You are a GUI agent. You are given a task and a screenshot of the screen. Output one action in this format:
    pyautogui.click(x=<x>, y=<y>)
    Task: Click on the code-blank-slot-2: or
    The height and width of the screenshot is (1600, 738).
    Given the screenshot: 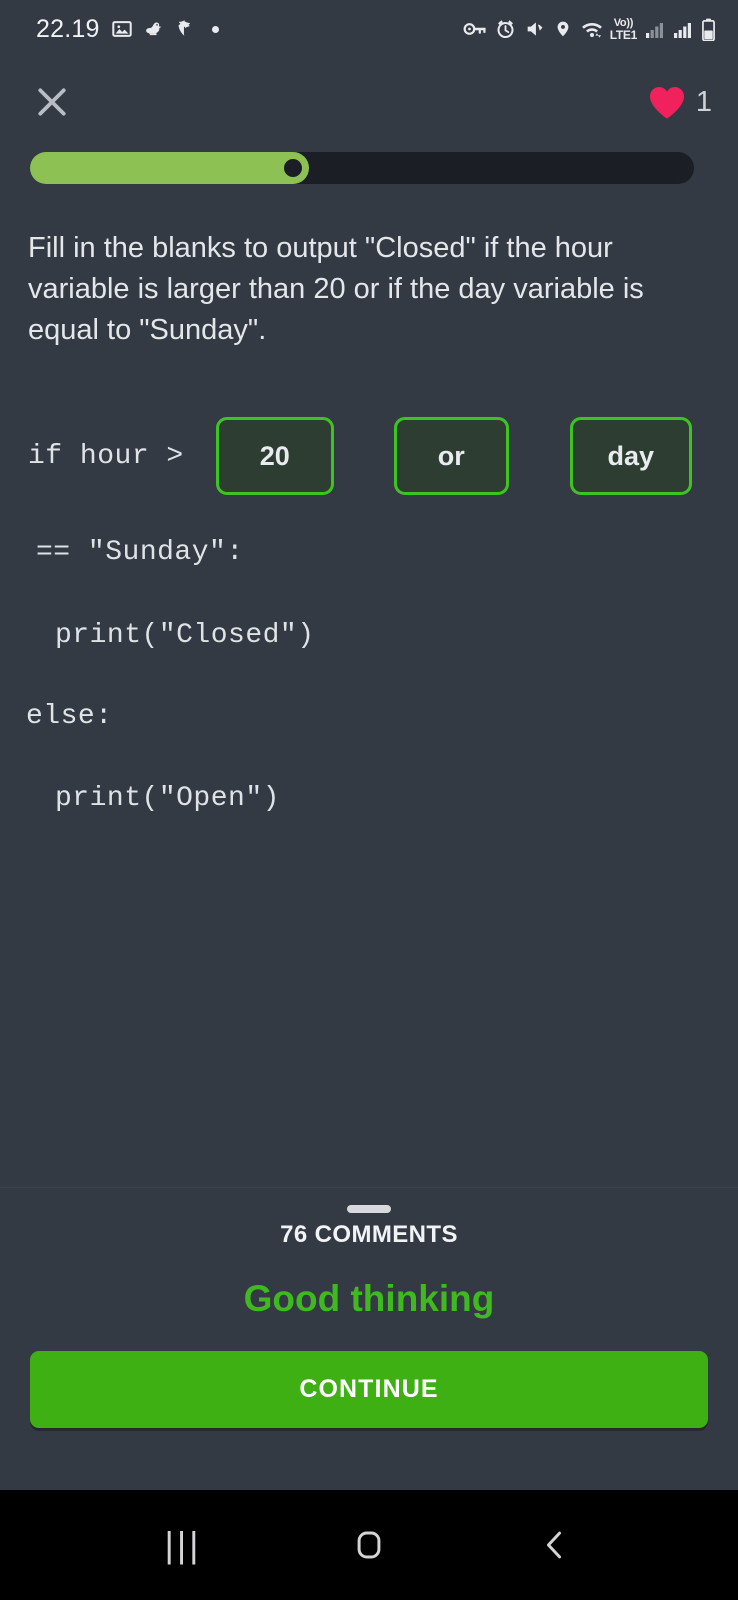 What is the action you would take?
    pyautogui.click(x=451, y=456)
    